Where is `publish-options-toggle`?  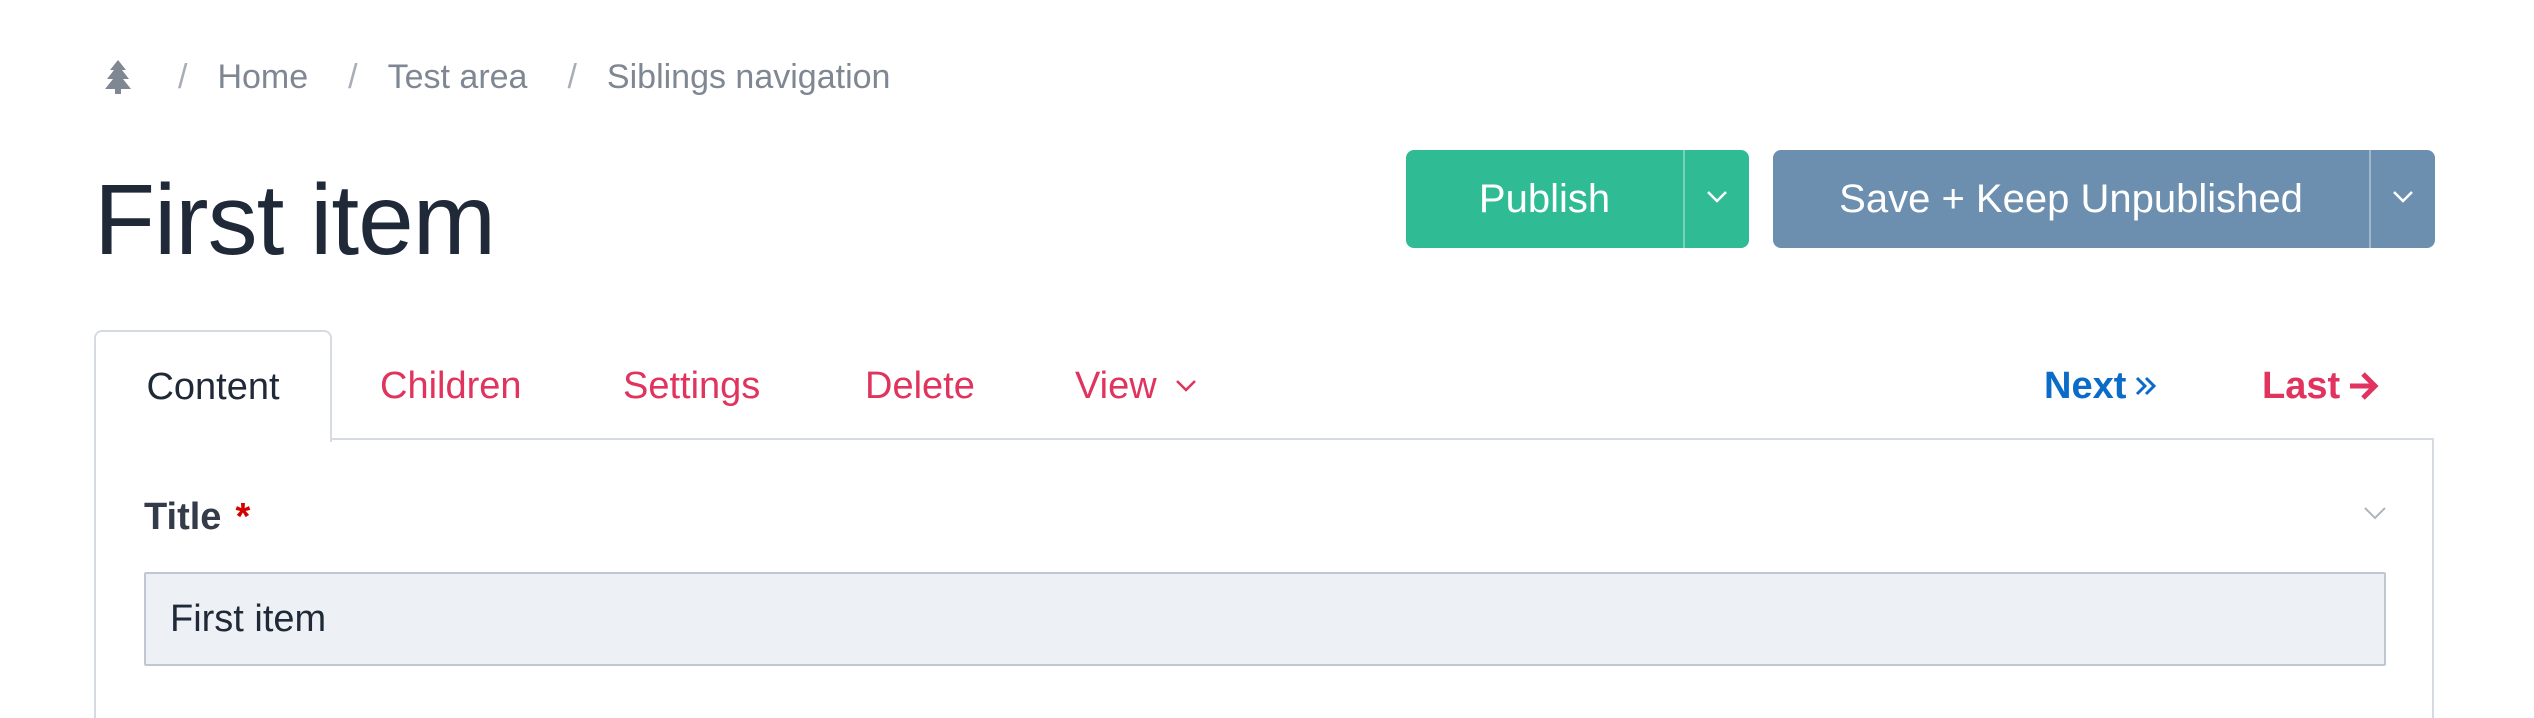
publish-options-toggle is located at coordinates (1716, 199).